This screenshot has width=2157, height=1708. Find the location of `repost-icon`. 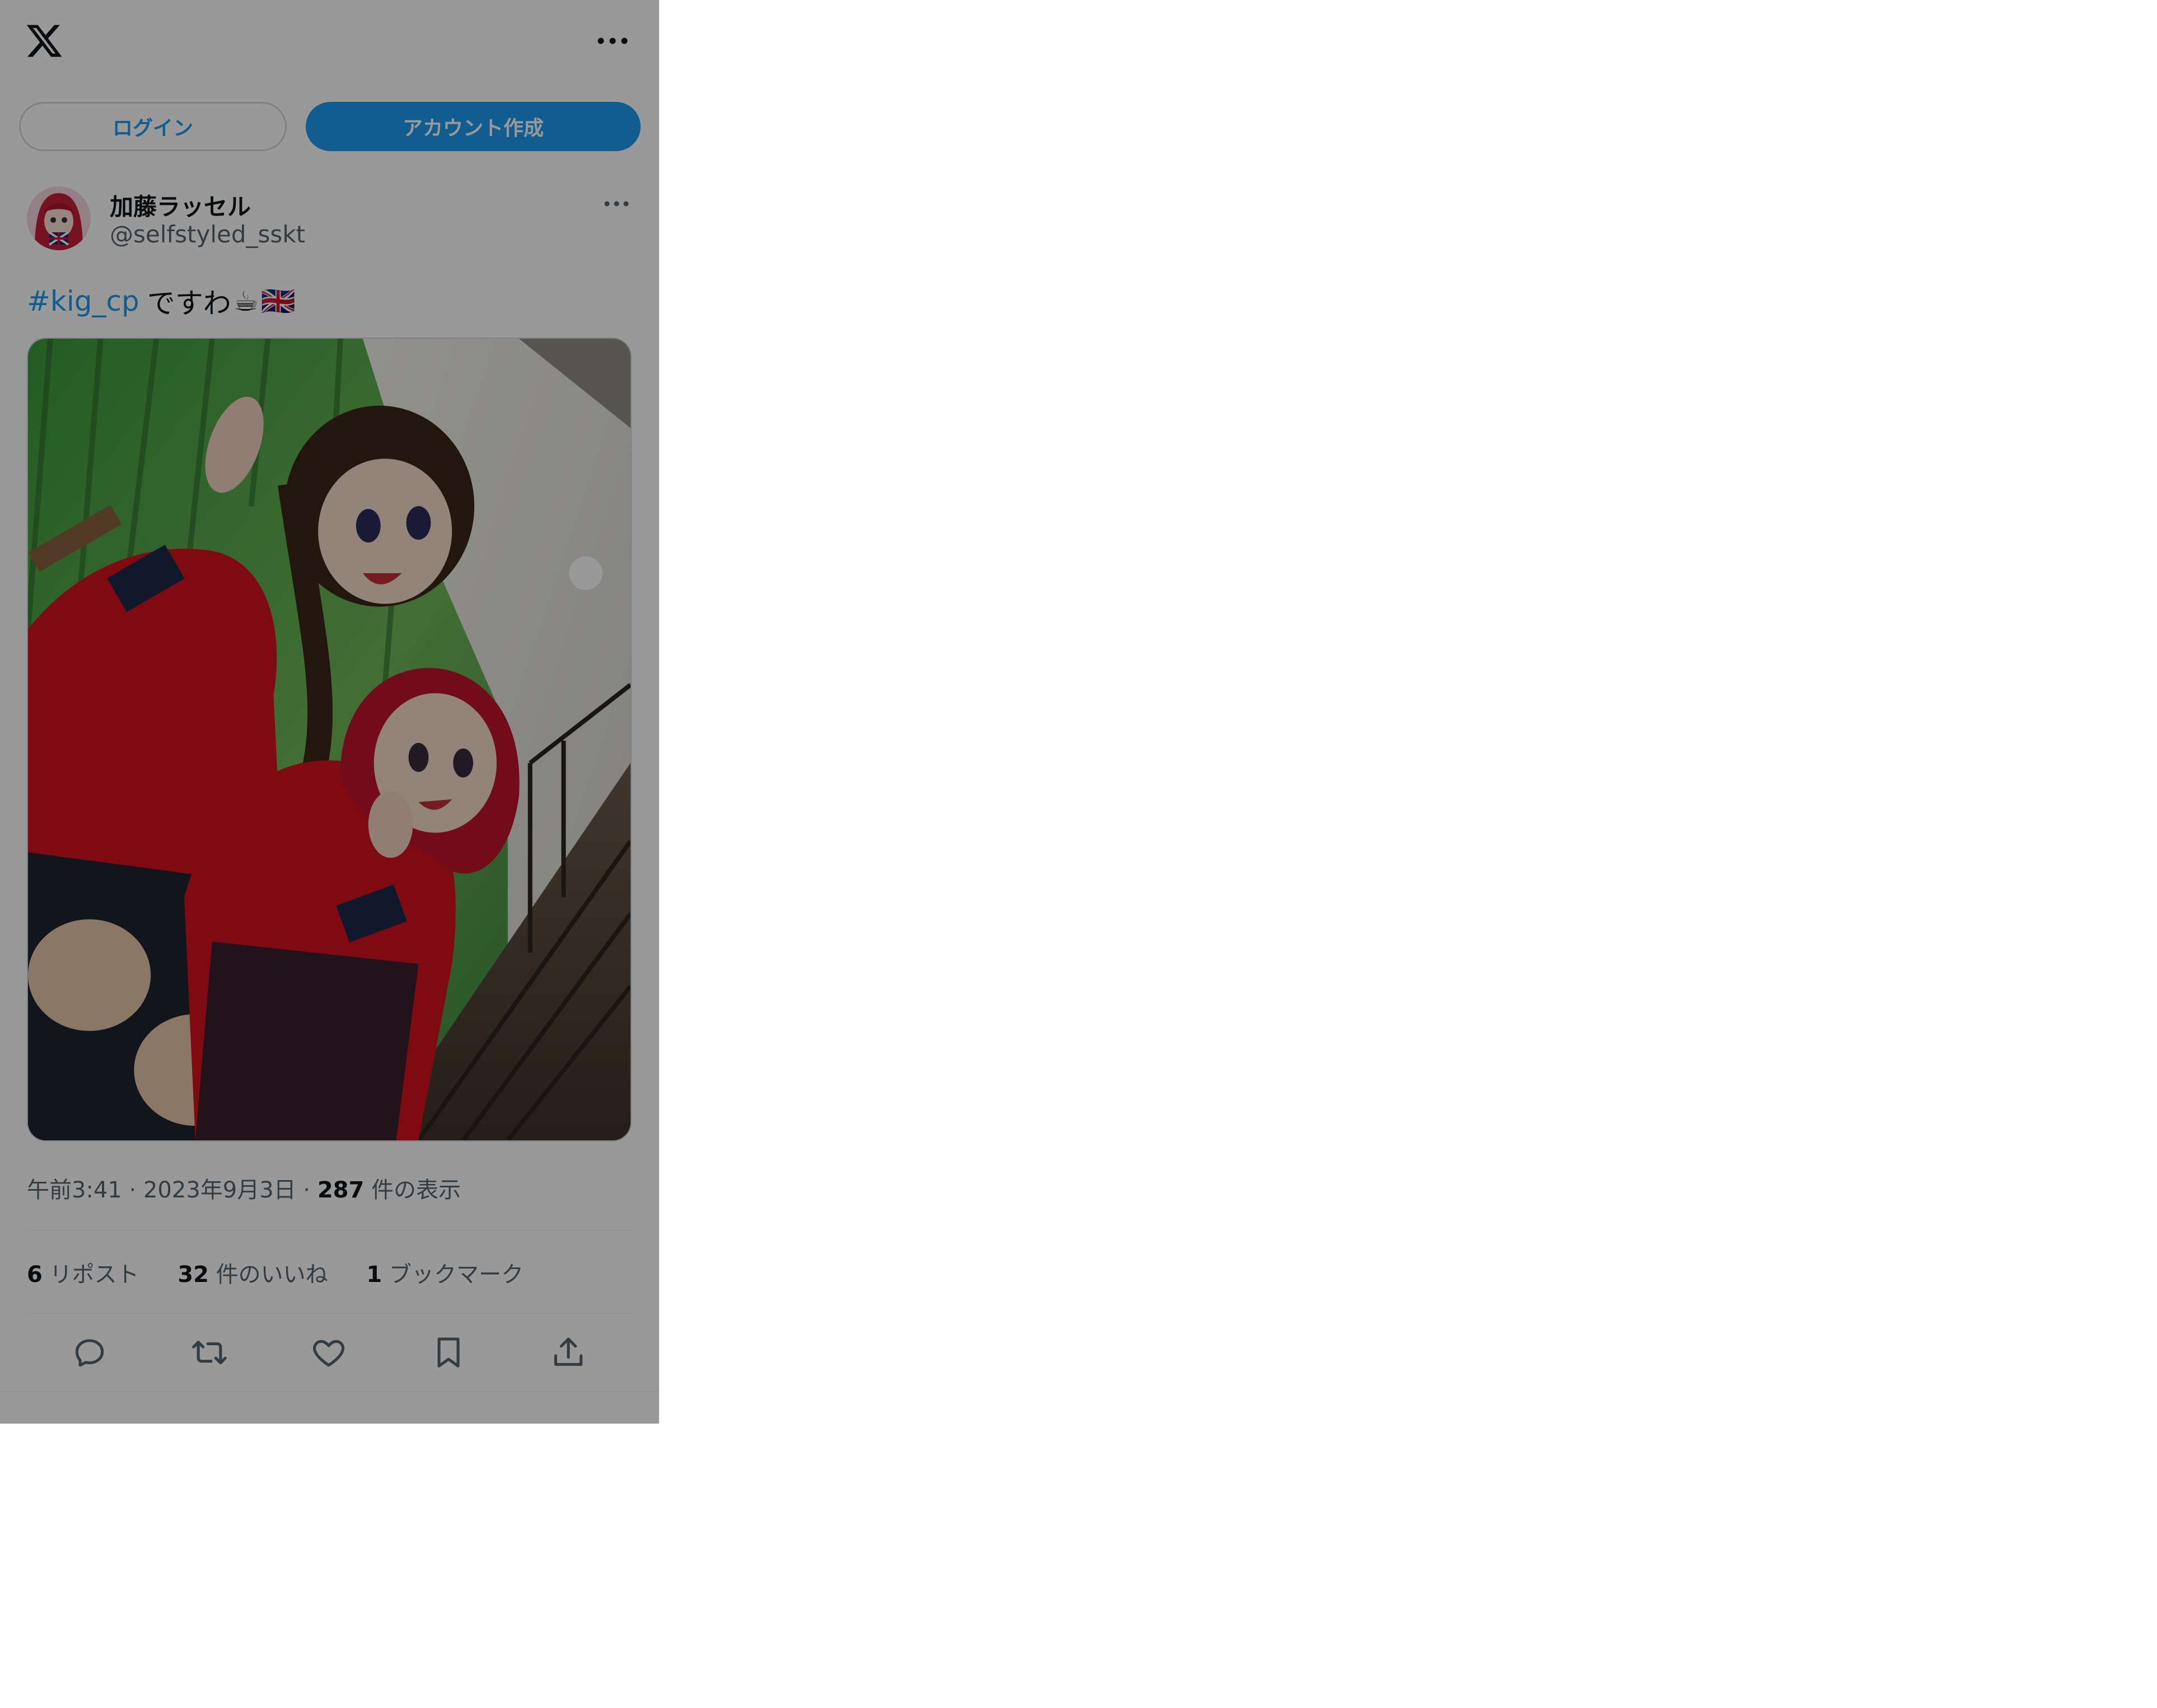

repost-icon is located at coordinates (209, 1352).